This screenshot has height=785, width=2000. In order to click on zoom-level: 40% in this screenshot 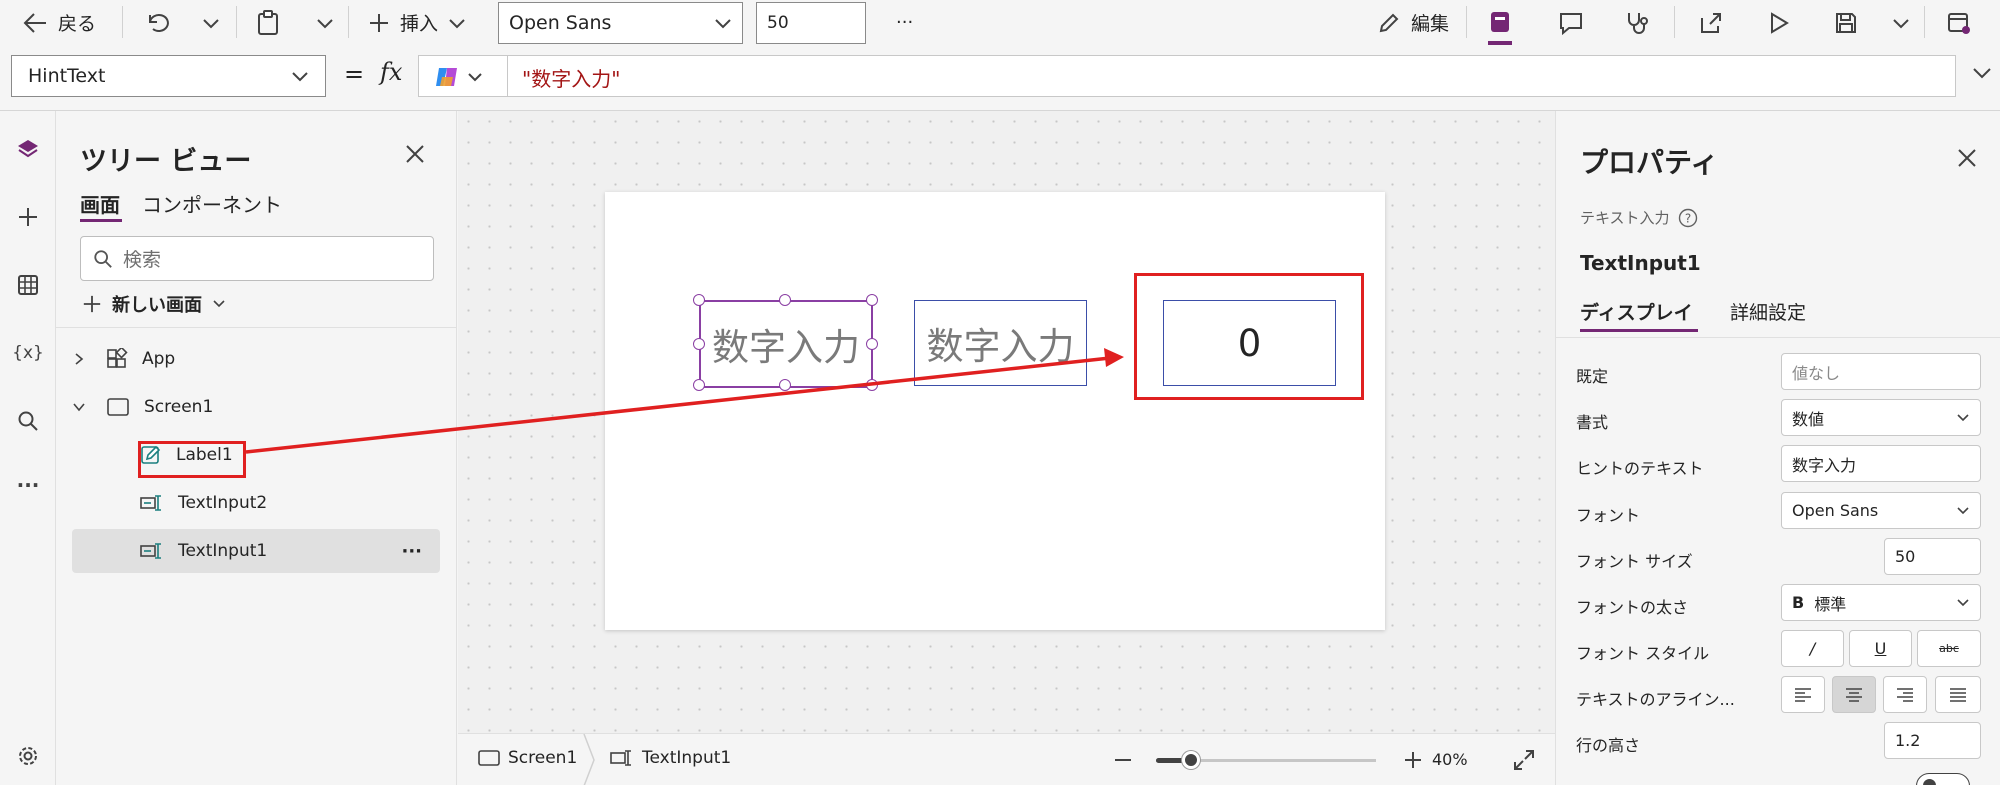, I will do `click(1450, 759)`.